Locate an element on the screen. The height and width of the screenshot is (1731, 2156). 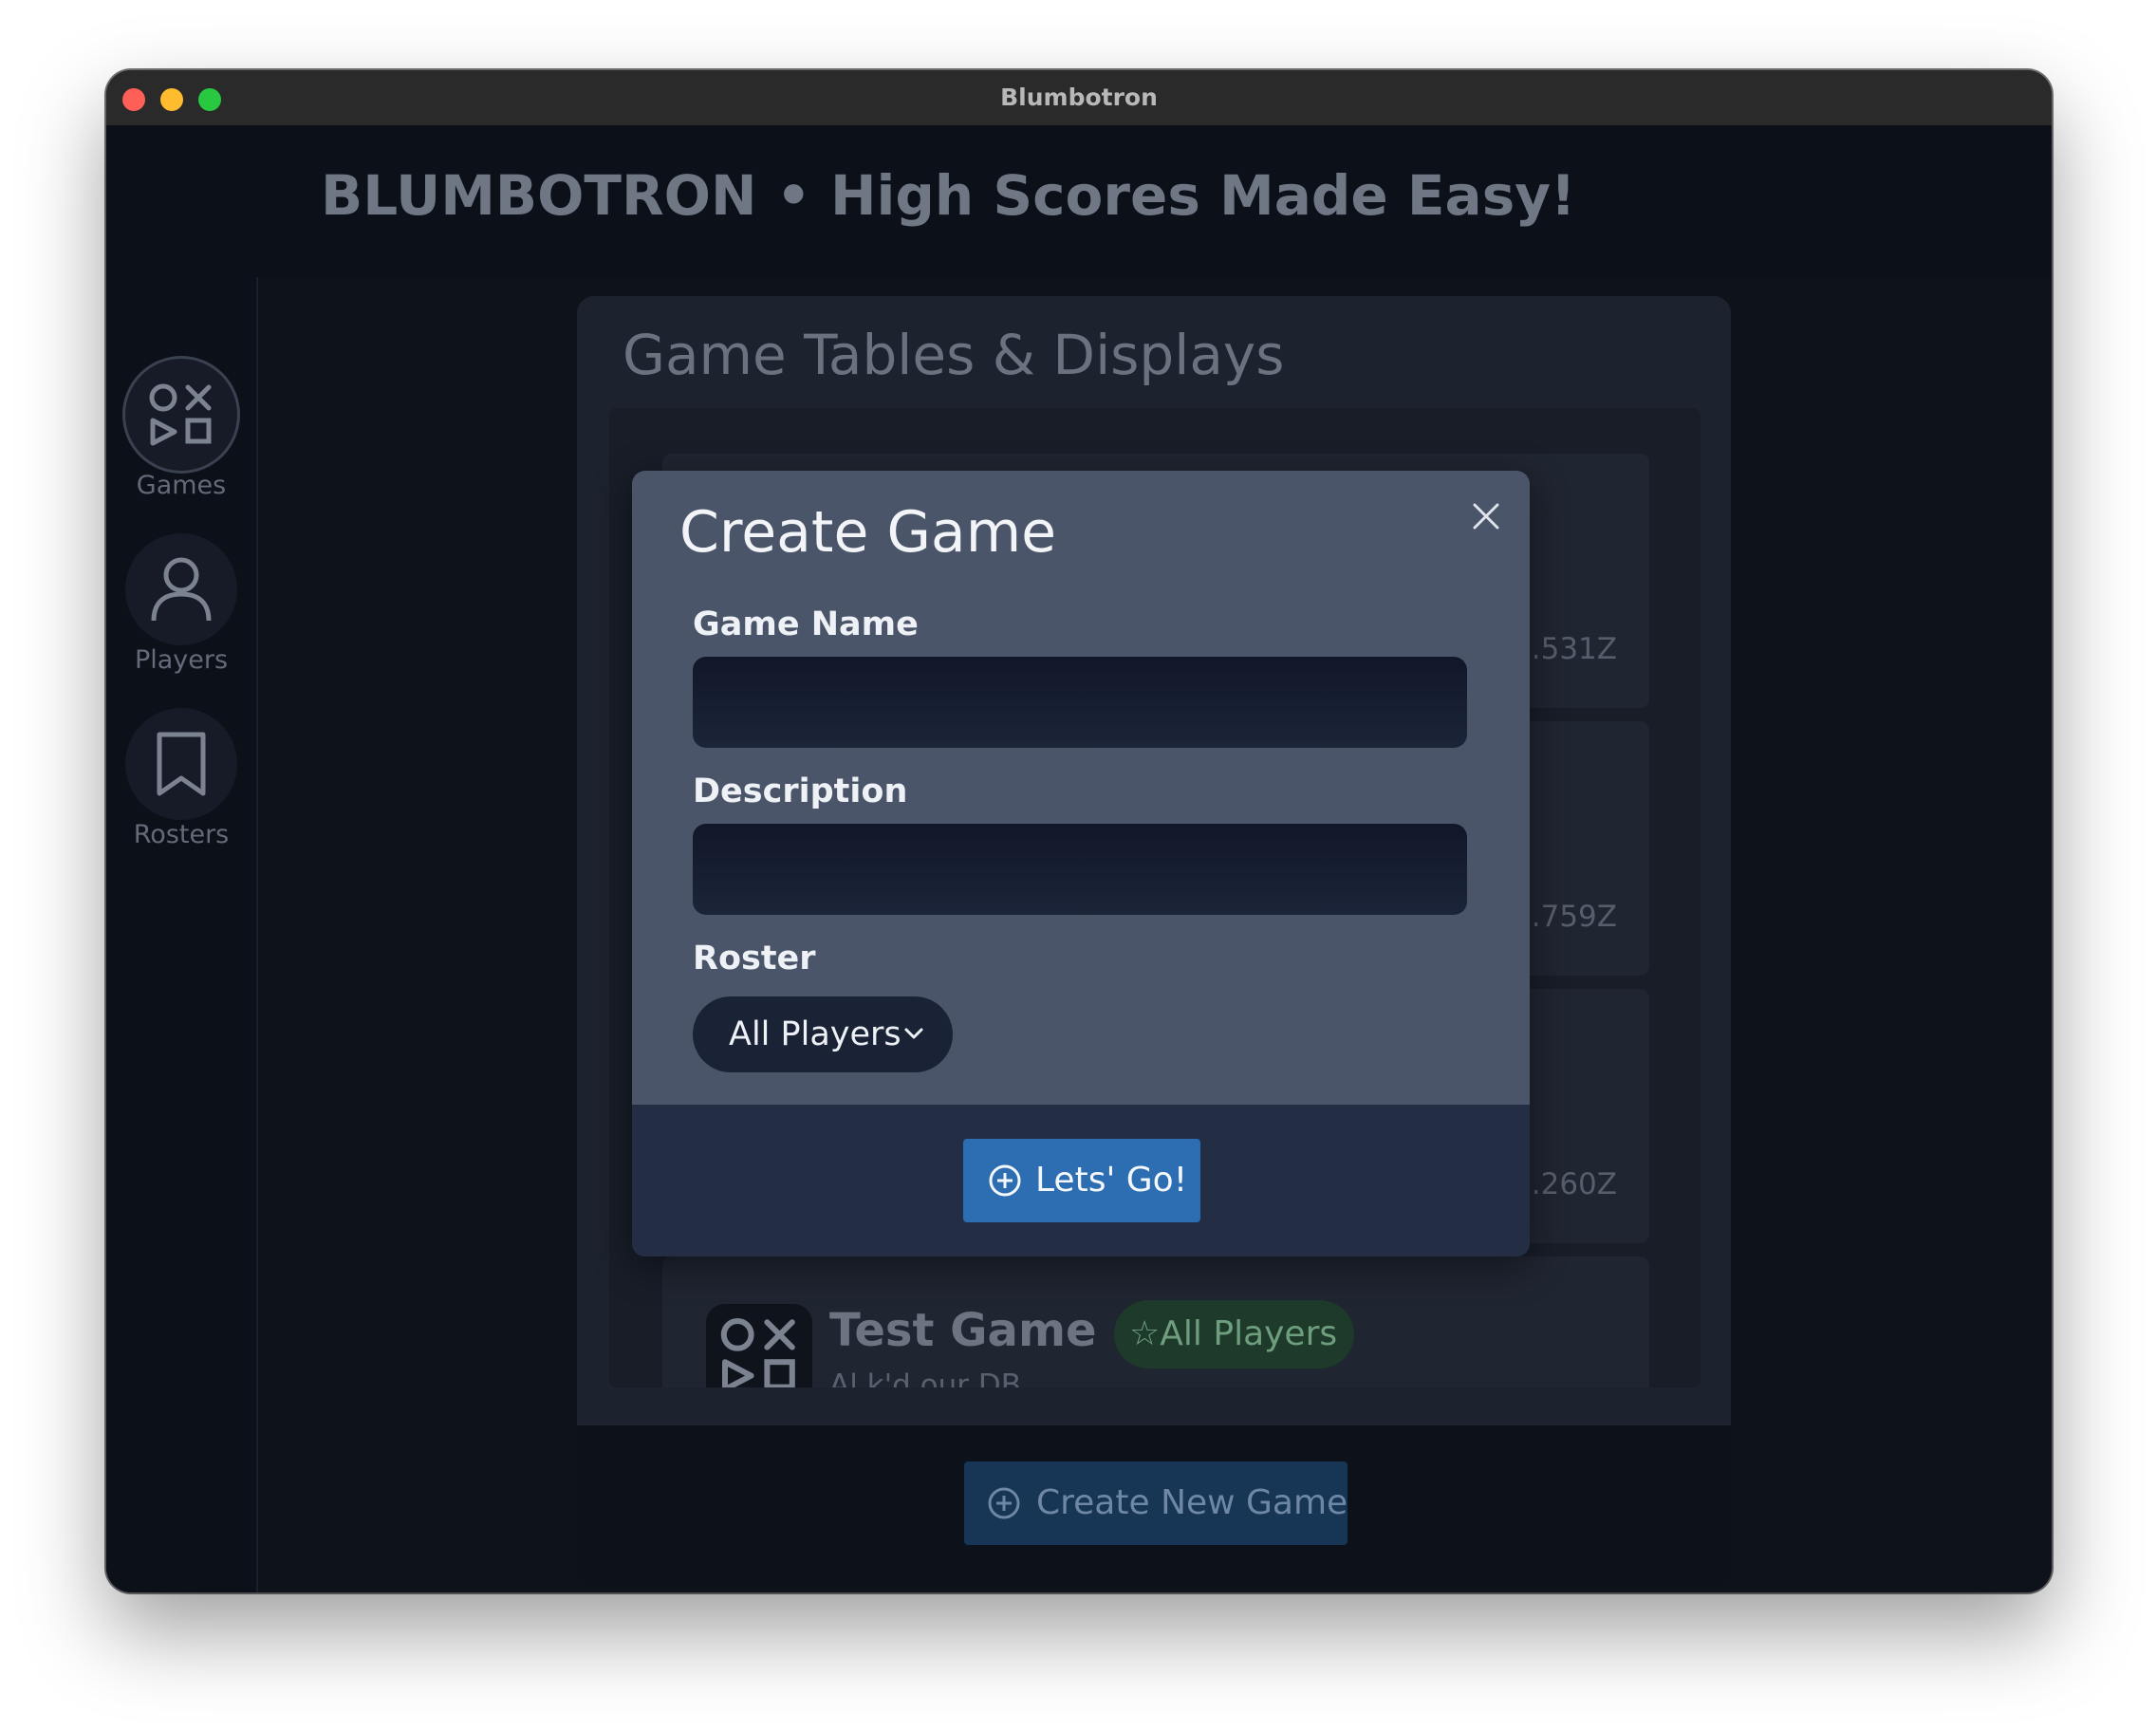
players-nav-circle is located at coordinates (181, 589).